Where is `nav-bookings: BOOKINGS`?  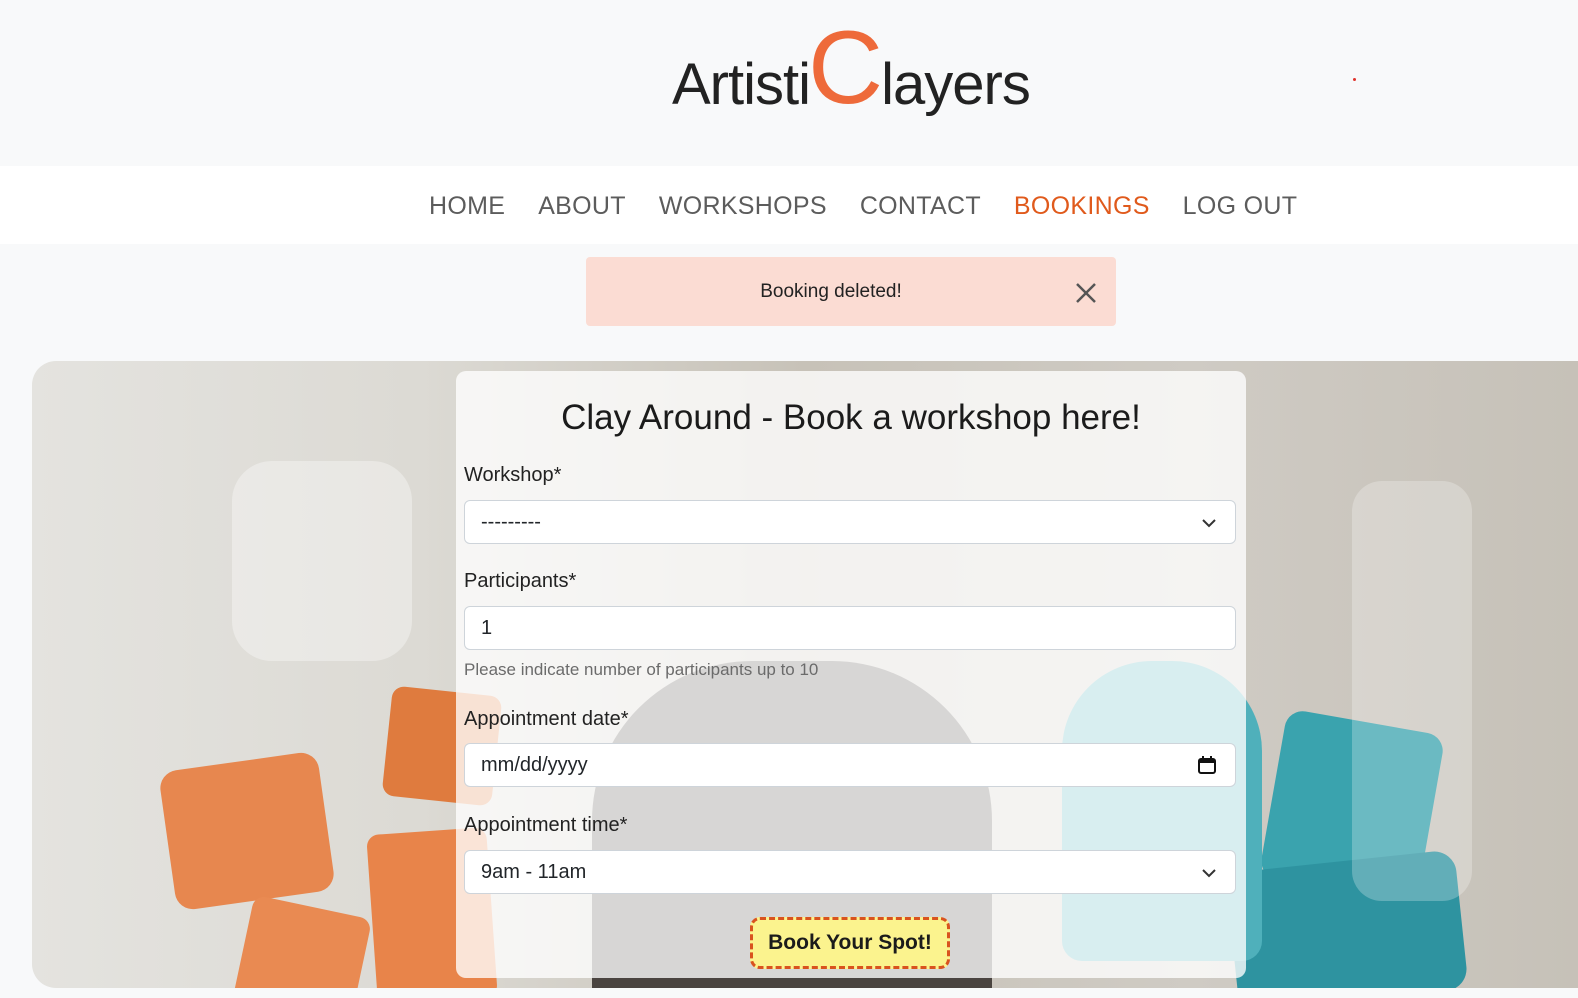 nav-bookings: BOOKINGS is located at coordinates (1082, 206).